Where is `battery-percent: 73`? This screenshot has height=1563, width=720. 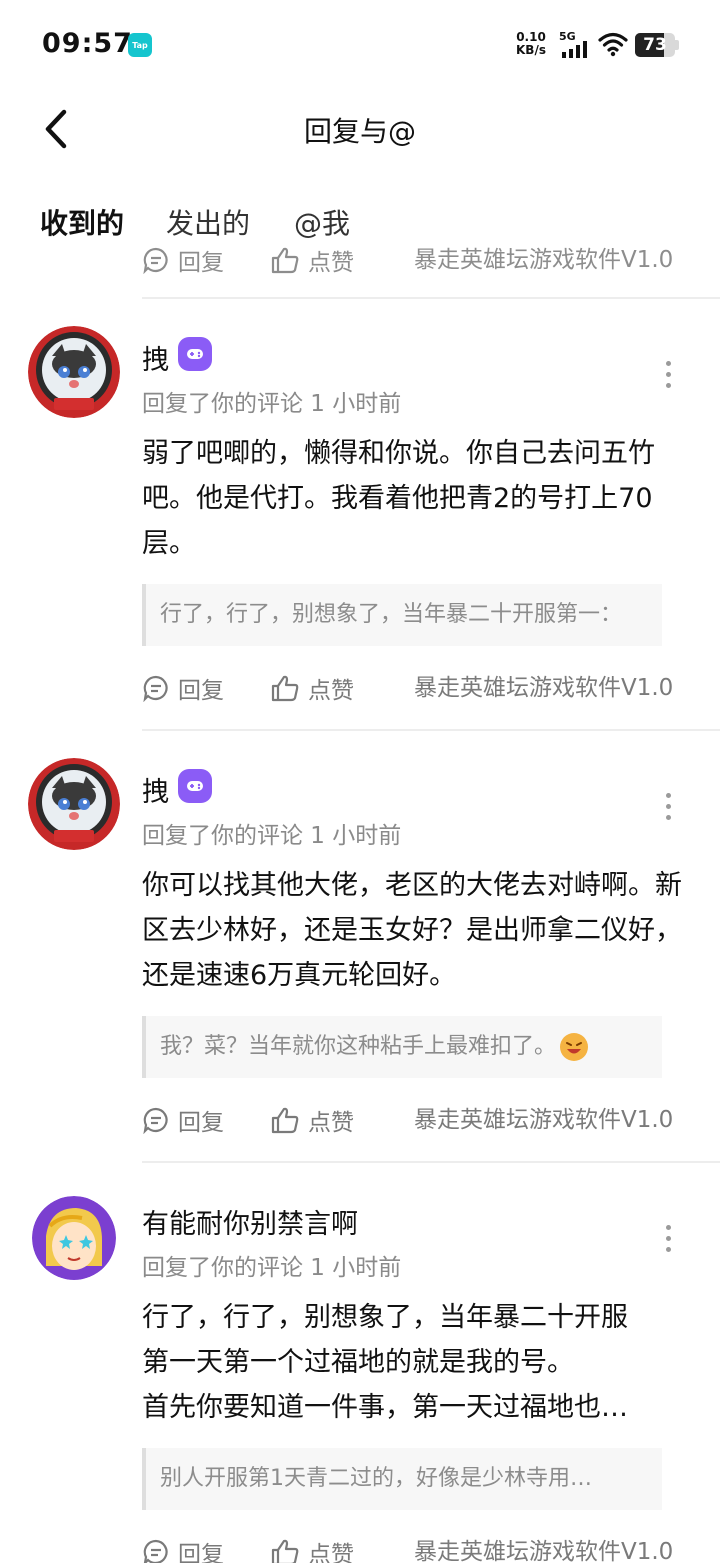
battery-percent: 73 is located at coordinates (655, 45).